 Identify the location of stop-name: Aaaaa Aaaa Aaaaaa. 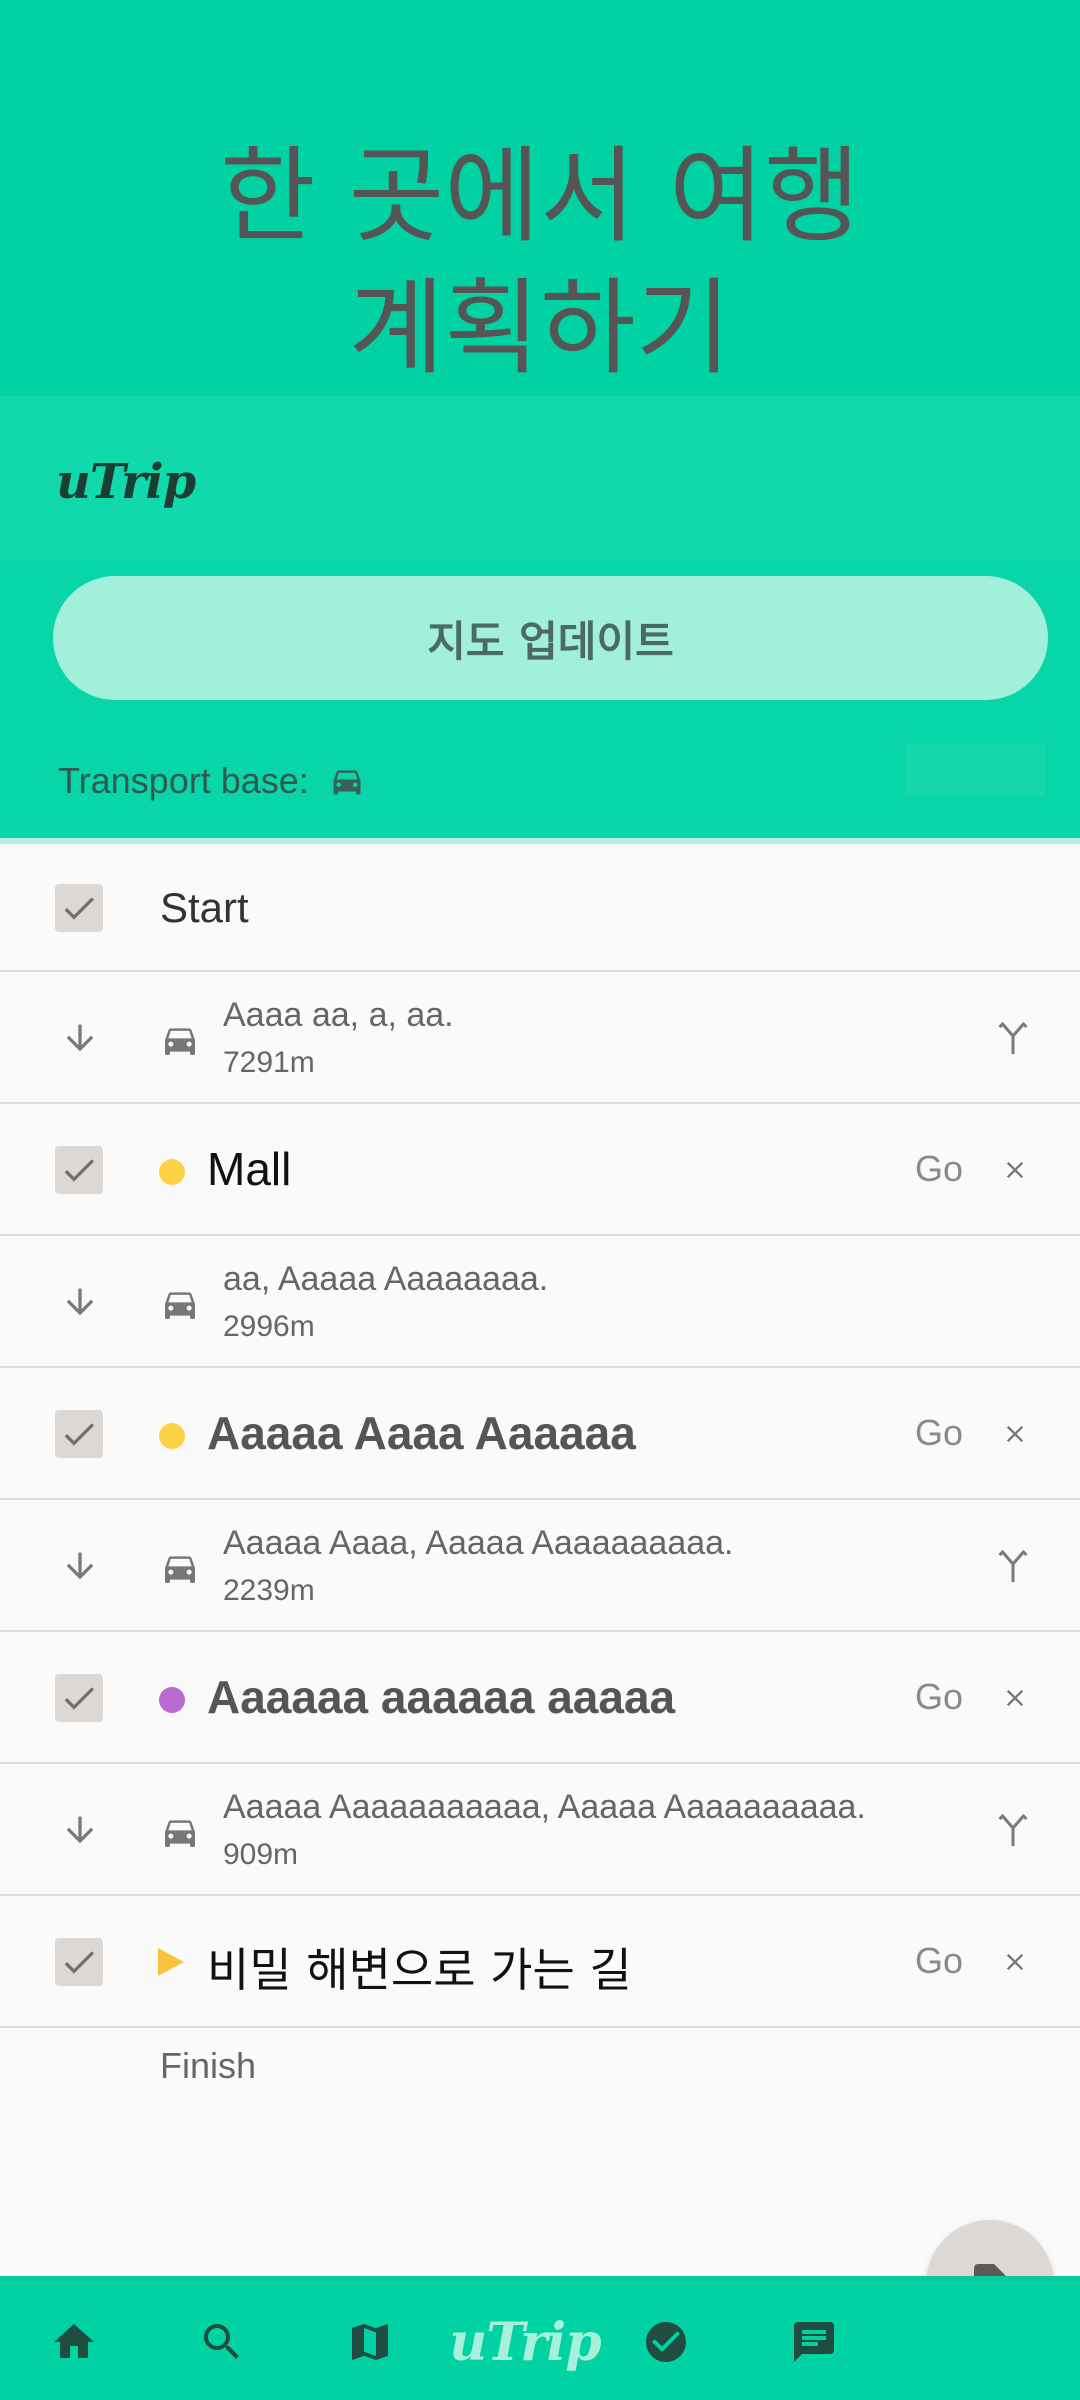
(421, 1433).